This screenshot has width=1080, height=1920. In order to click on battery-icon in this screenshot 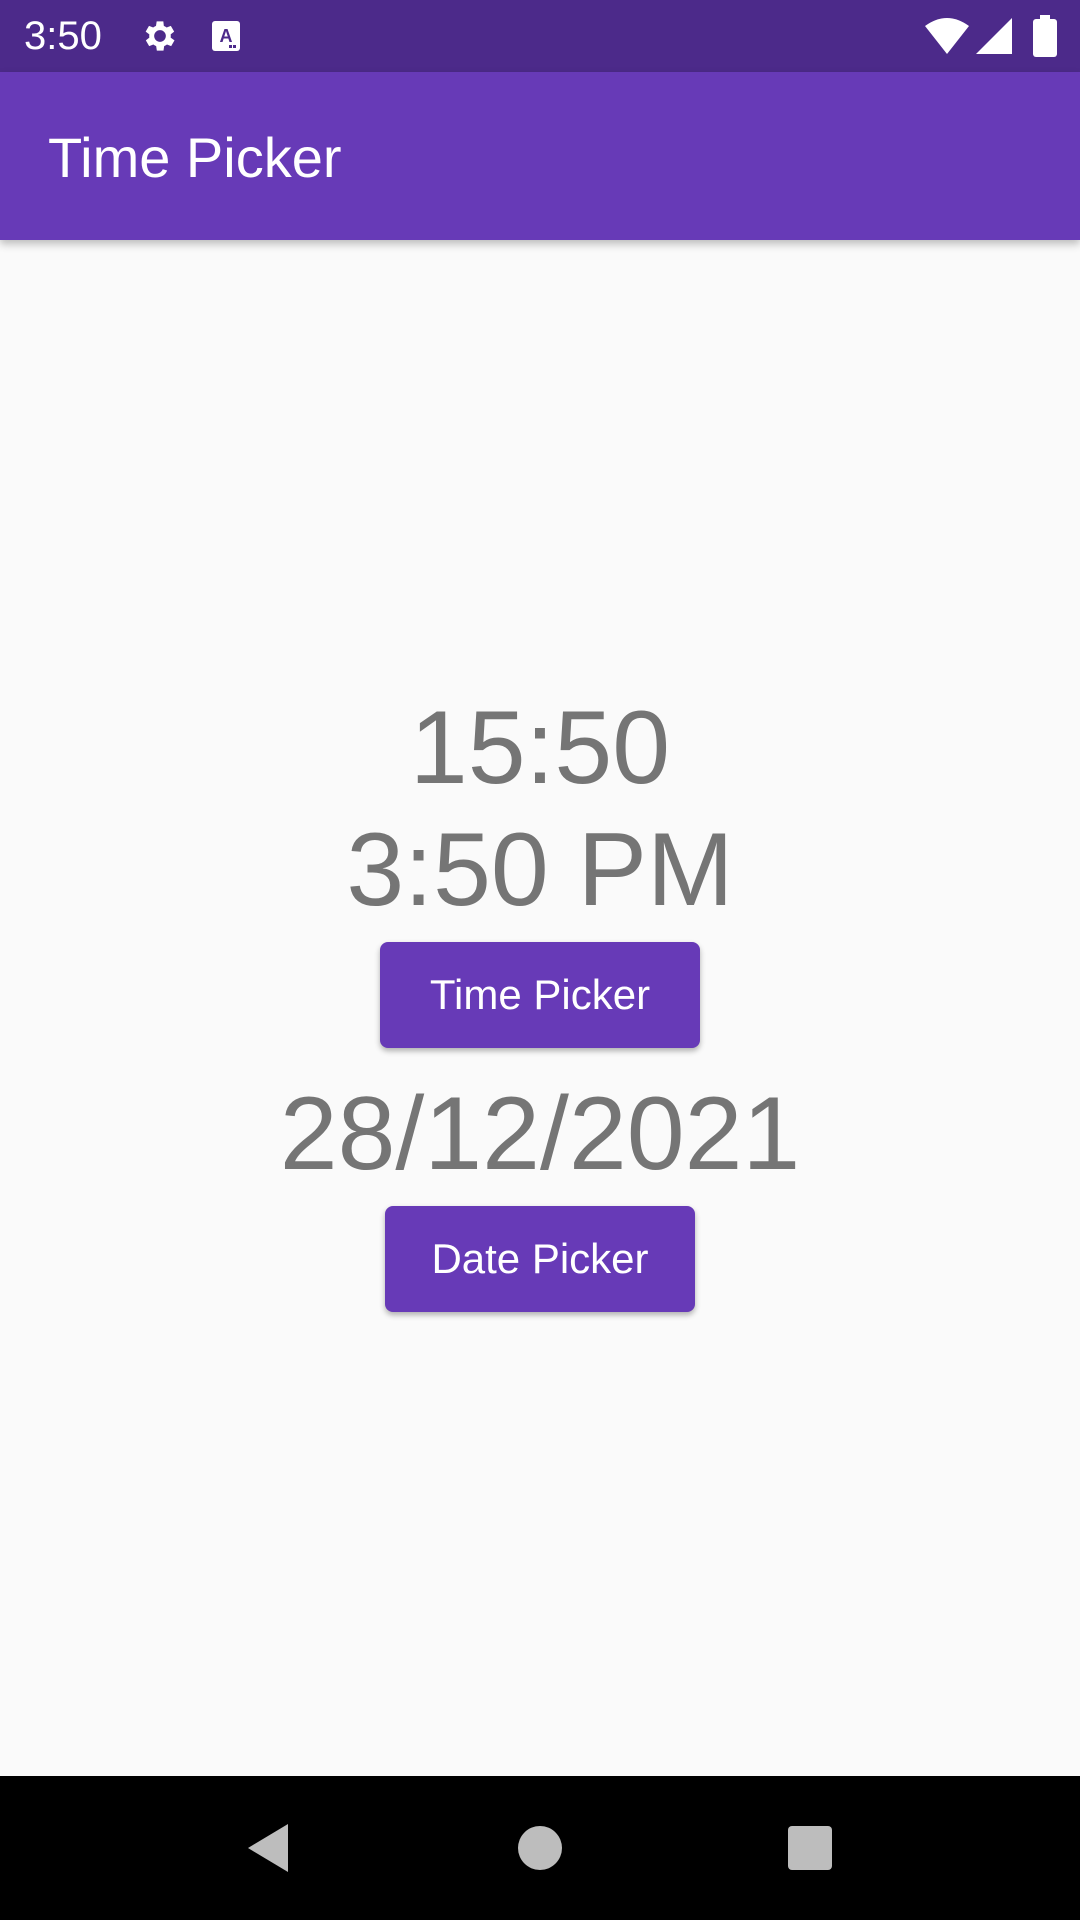, I will do `click(1045, 36)`.